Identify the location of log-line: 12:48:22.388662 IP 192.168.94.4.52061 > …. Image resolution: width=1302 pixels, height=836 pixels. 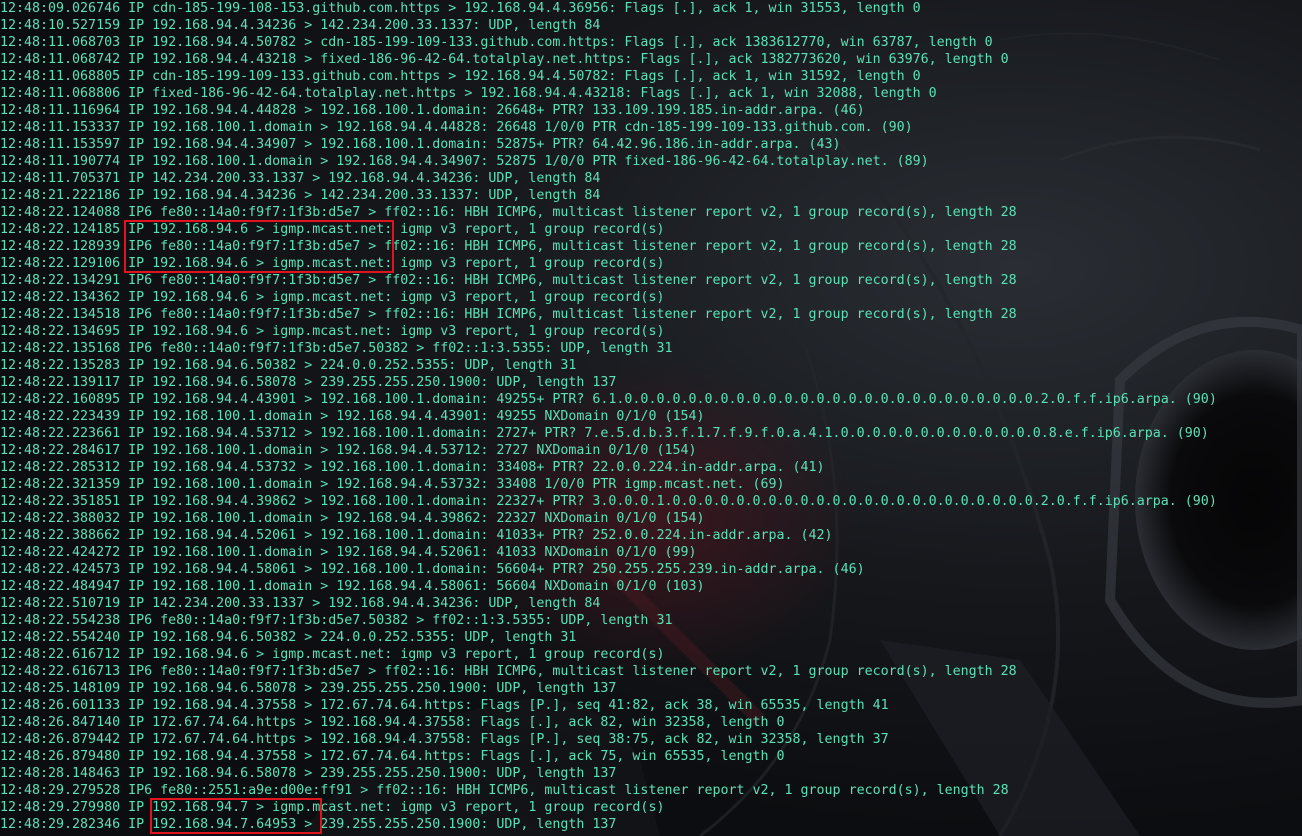
(416, 535).